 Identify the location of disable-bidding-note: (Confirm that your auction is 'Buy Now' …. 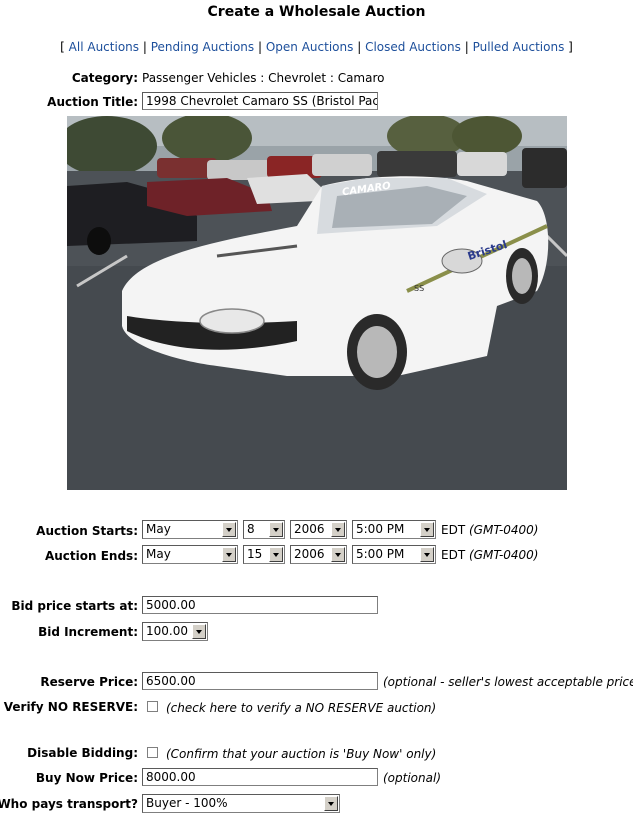
(301, 754).